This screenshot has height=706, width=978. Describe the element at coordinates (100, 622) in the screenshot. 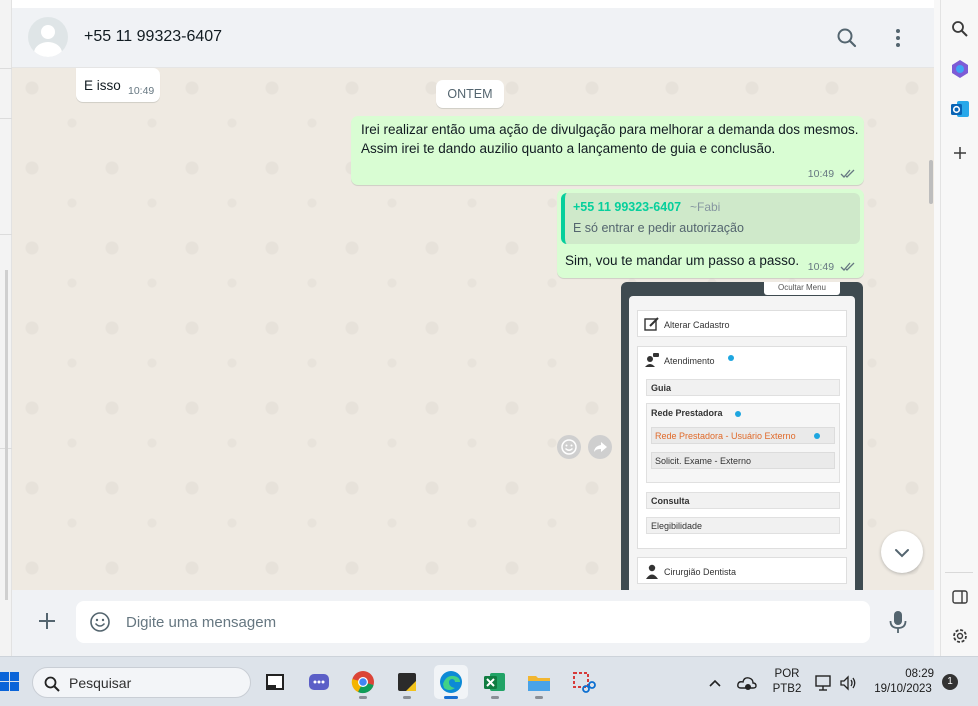

I see `emoji-button` at that location.